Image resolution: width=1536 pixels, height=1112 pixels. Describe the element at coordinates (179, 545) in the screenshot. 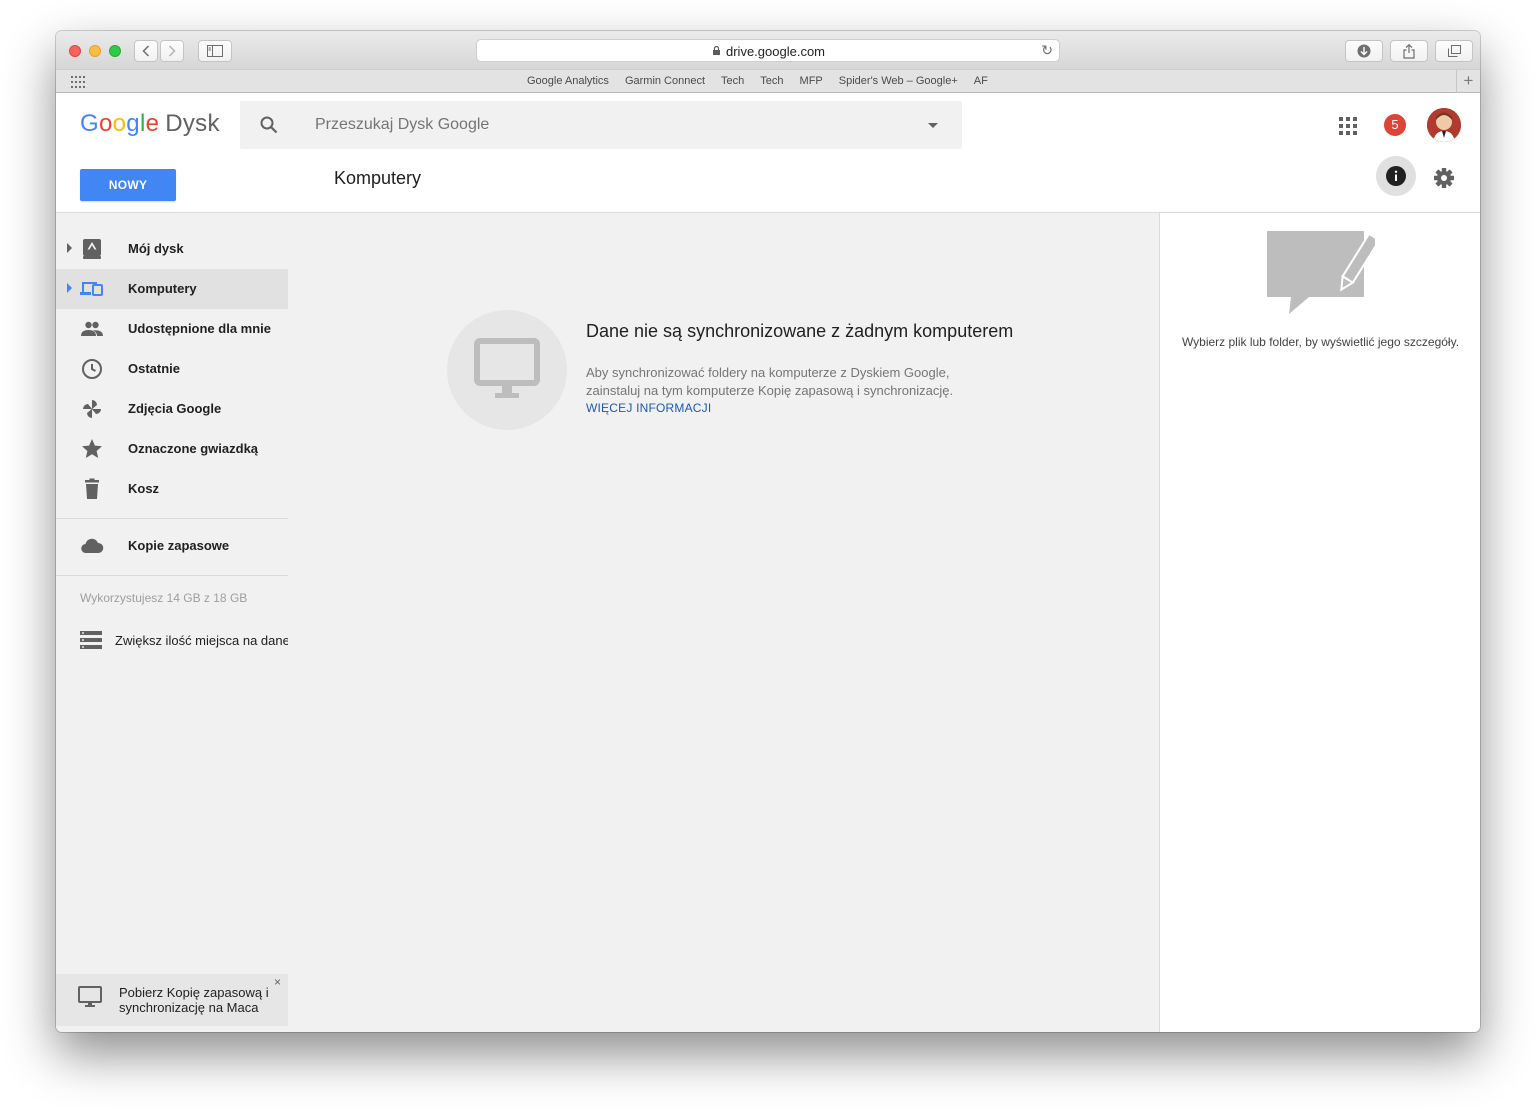

I see `sidebar-item-label: Kopie zapasowe` at that location.